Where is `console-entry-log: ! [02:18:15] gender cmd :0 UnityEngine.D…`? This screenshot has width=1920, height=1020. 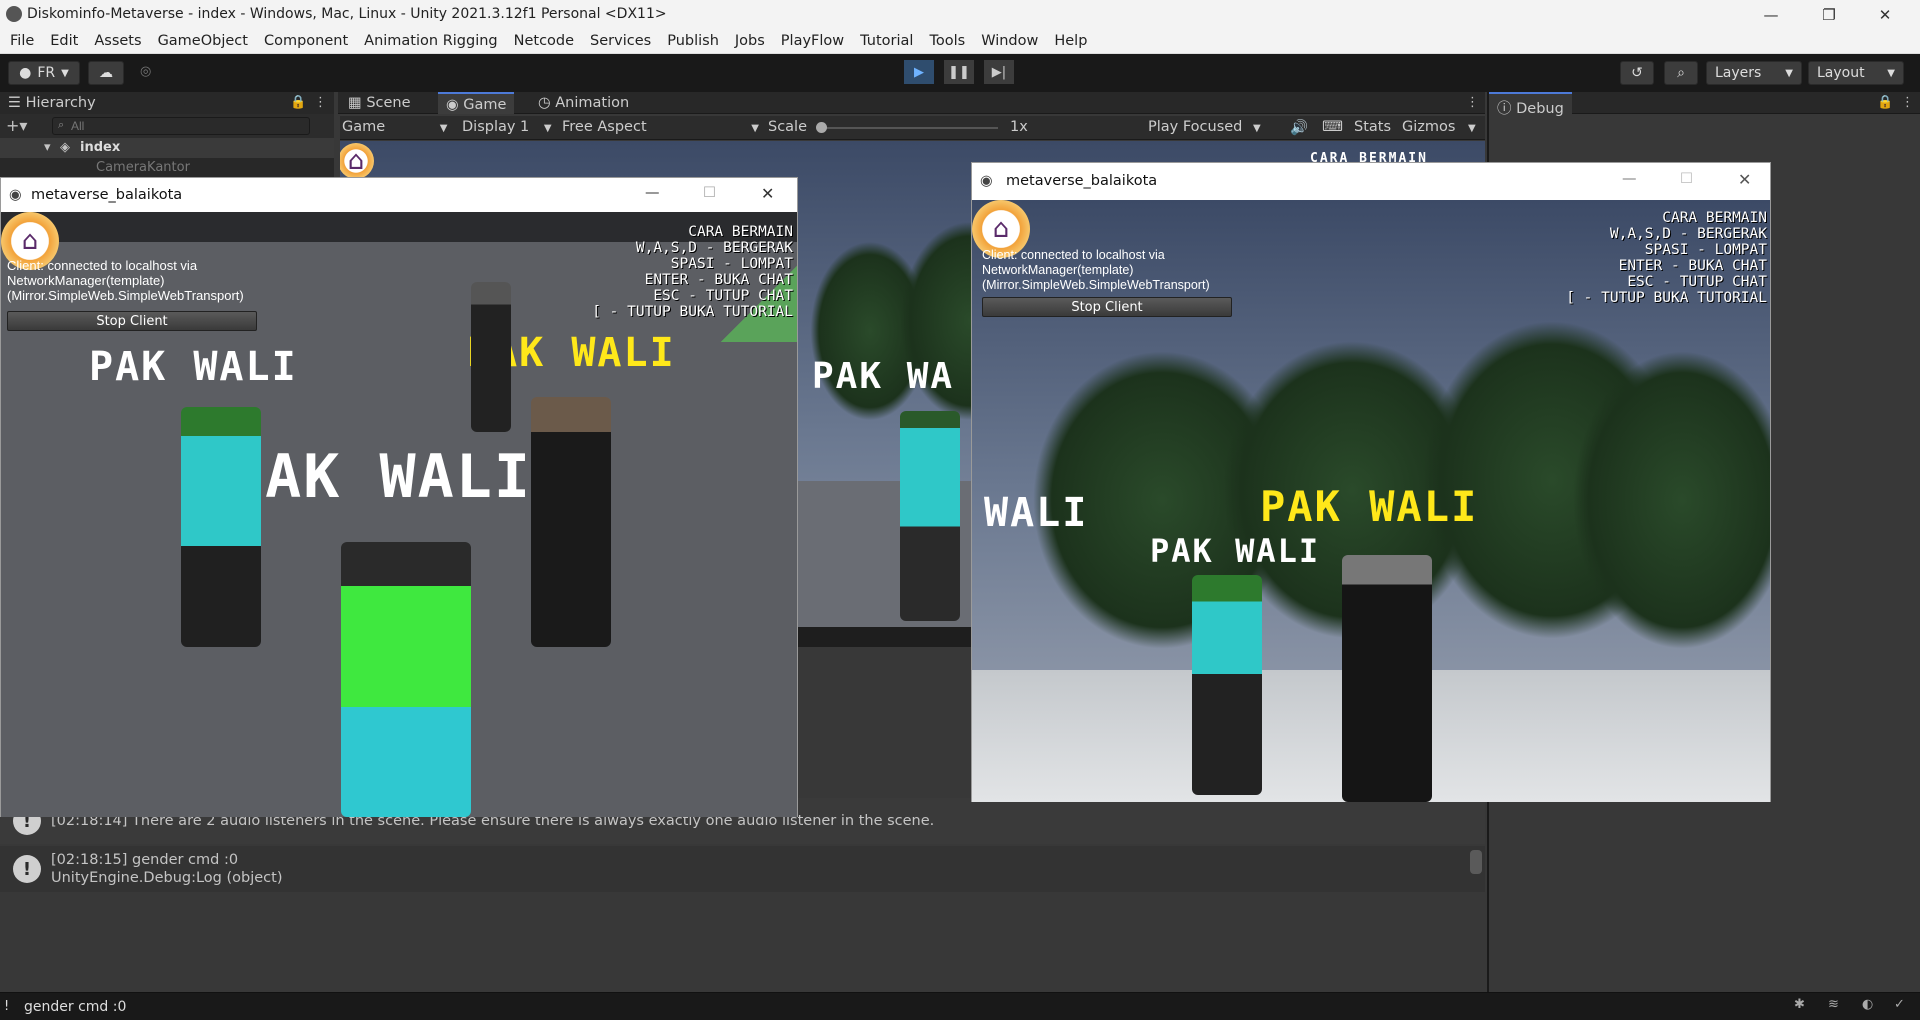
console-entry-log: ! [02:18:15] gender cmd :0 UnityEngine.D… is located at coordinates (742, 869).